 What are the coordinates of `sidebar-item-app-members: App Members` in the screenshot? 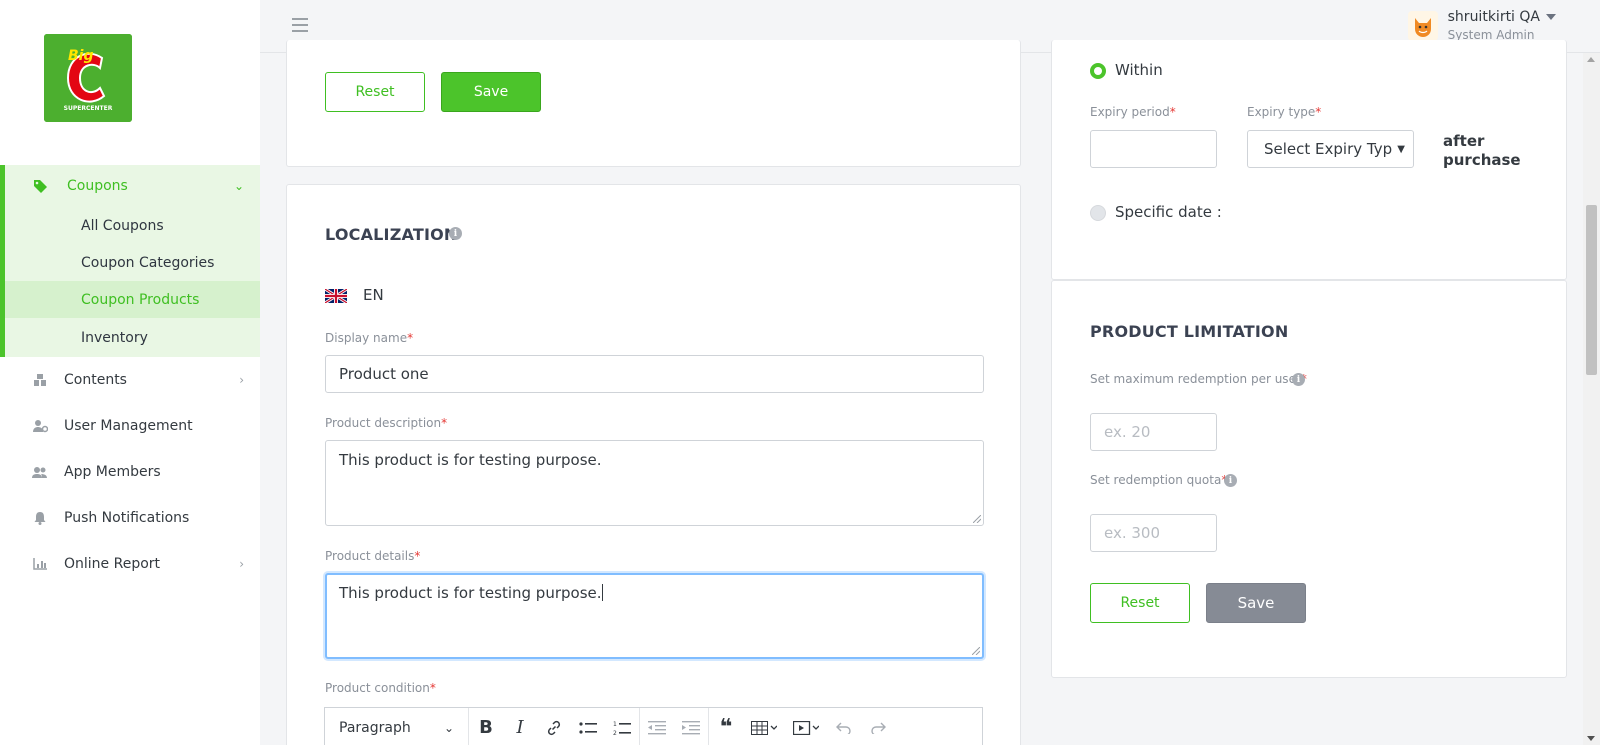 It's located at (130, 472).